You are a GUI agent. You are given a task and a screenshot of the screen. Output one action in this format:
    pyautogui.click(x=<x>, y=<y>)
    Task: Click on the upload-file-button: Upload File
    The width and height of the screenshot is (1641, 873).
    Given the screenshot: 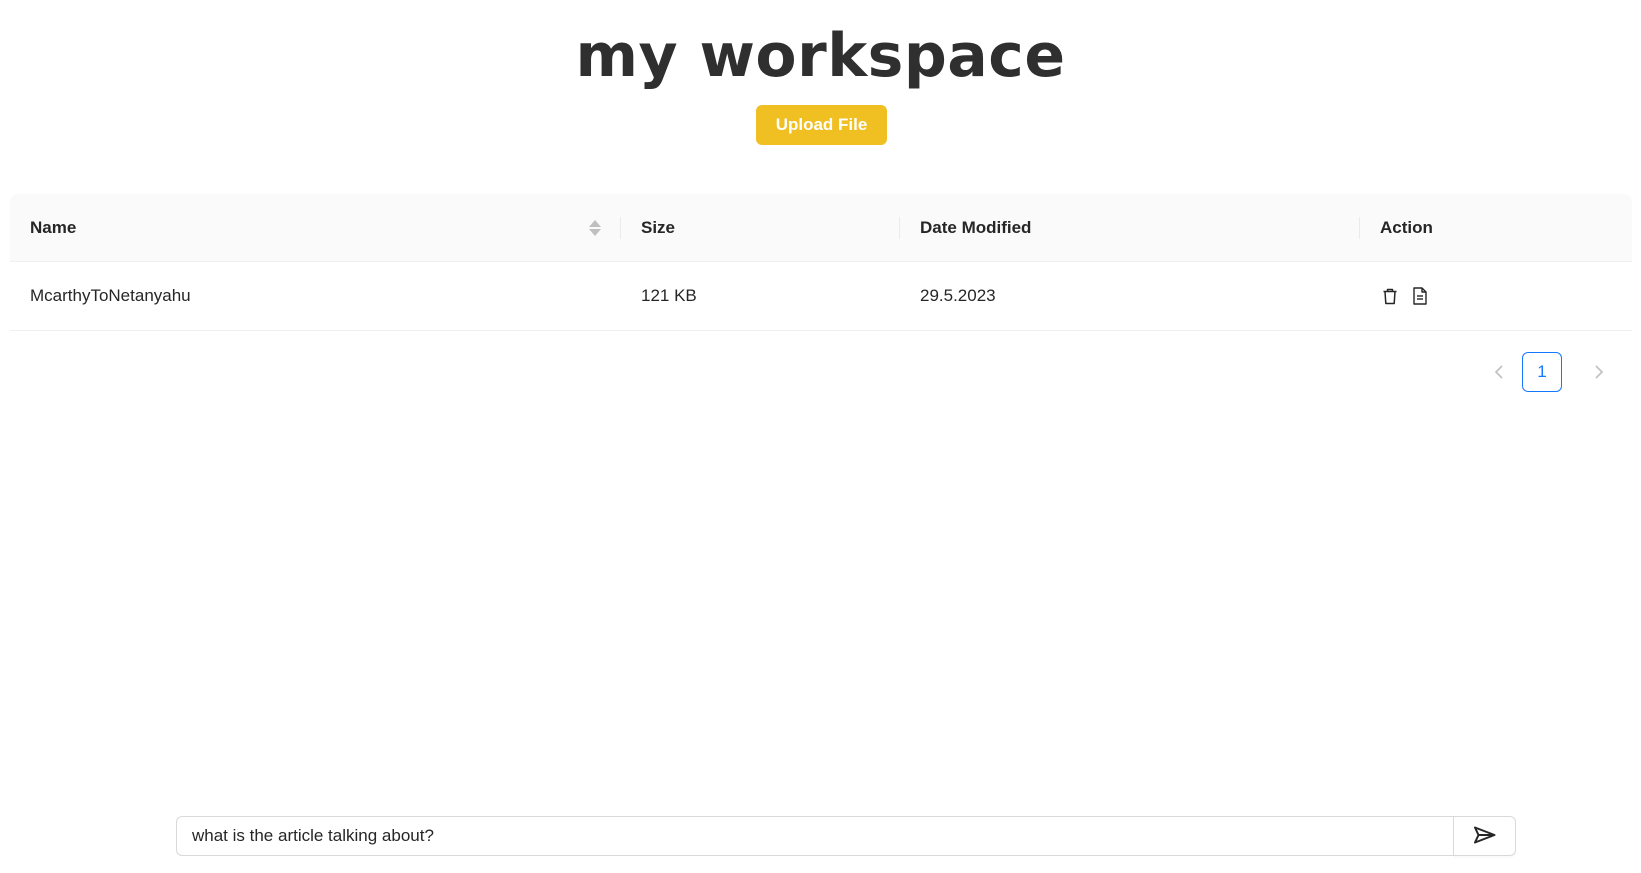 What is the action you would take?
    pyautogui.click(x=821, y=125)
    